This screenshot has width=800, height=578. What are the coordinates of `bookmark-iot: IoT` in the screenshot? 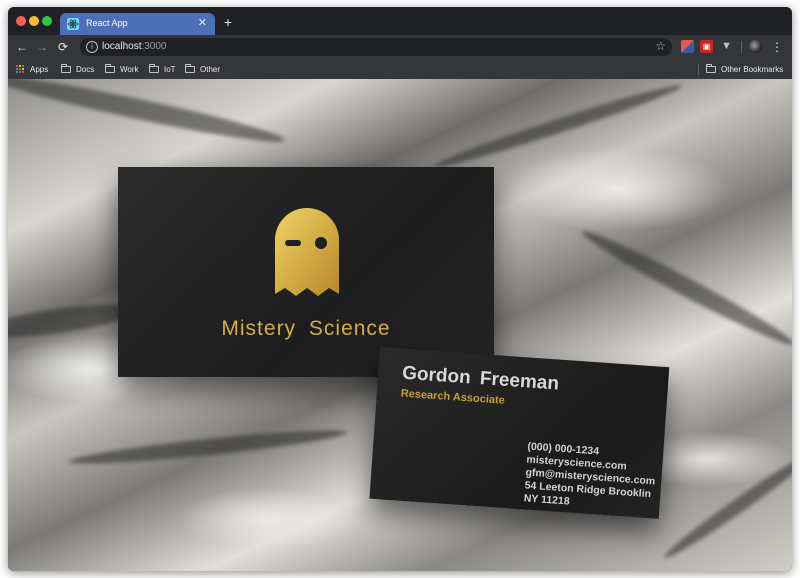 It's located at (162, 69).